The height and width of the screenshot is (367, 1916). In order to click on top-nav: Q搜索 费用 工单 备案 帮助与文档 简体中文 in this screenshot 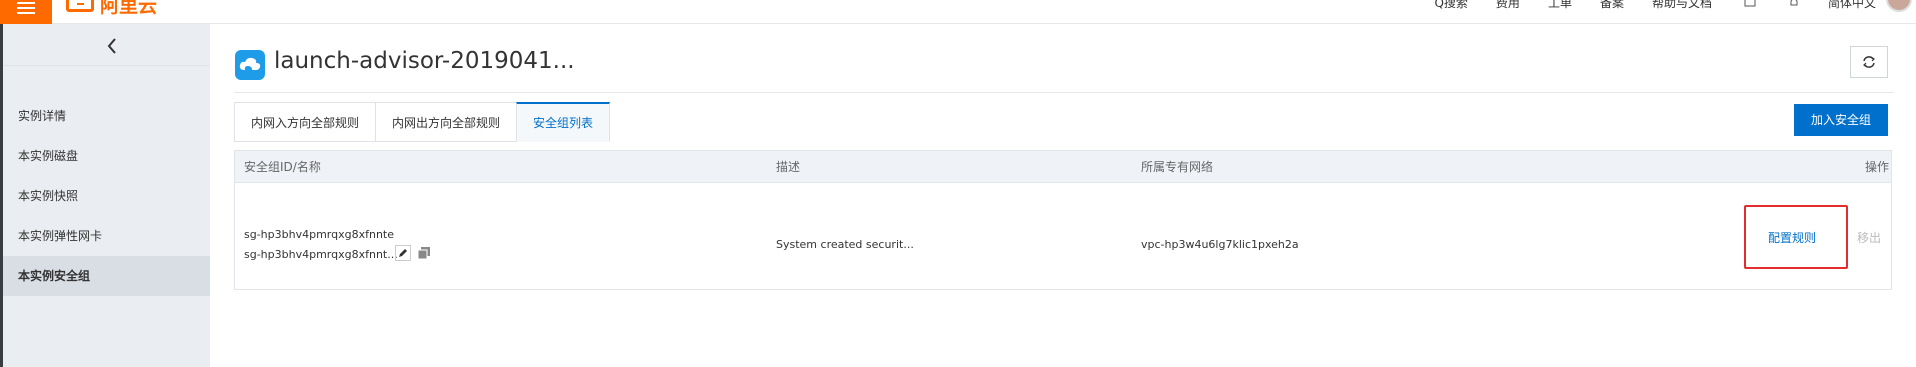, I will do `click(1641, 5)`.